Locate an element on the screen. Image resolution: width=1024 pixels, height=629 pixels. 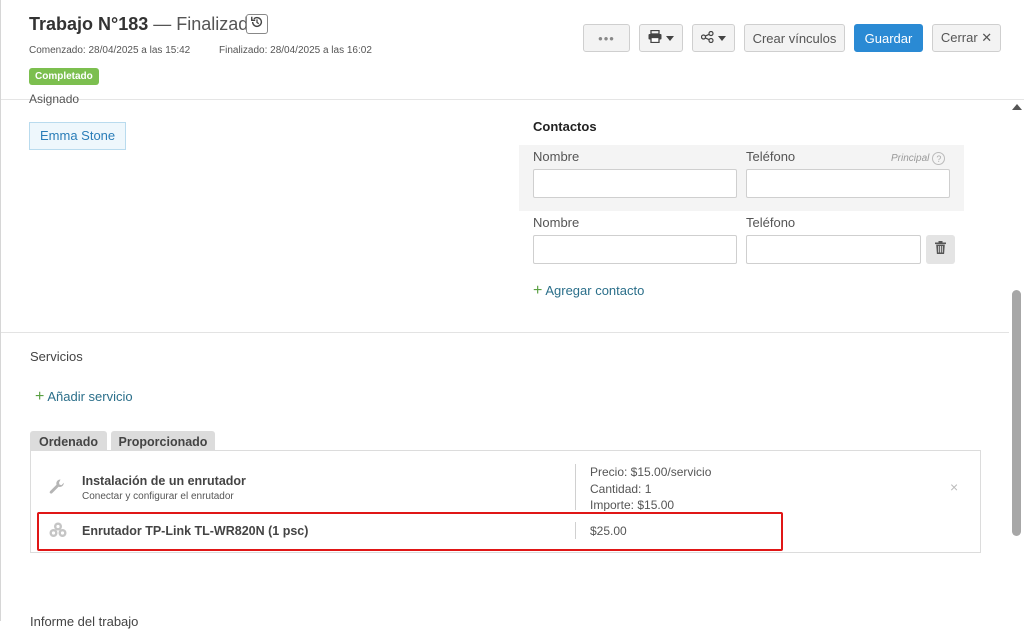
highlight-box is located at coordinates (410, 531).